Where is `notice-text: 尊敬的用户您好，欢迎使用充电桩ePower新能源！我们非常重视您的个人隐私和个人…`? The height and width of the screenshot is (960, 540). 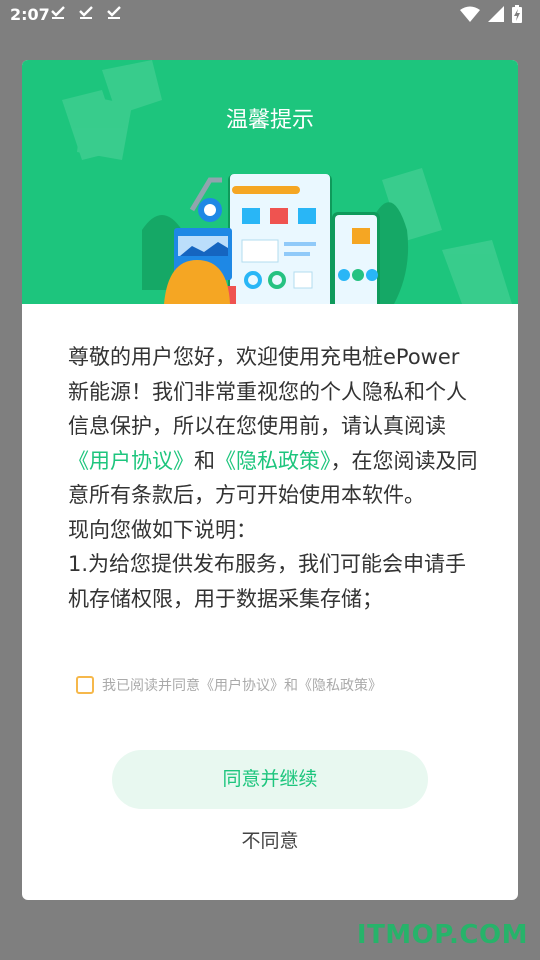
notice-text: 尊敬的用户您好，欢迎使用充电桩ePower新能源！我们非常重视您的个人隐私和个人… is located at coordinates (267, 391).